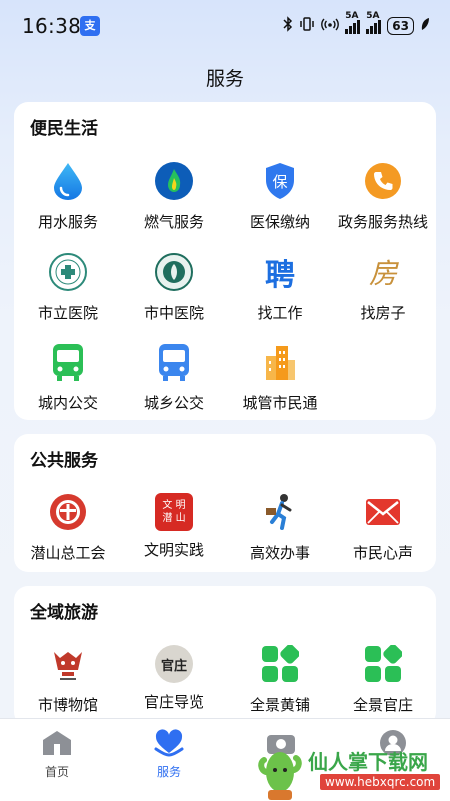  I want to click on svg-text: 保, so click(279, 182).